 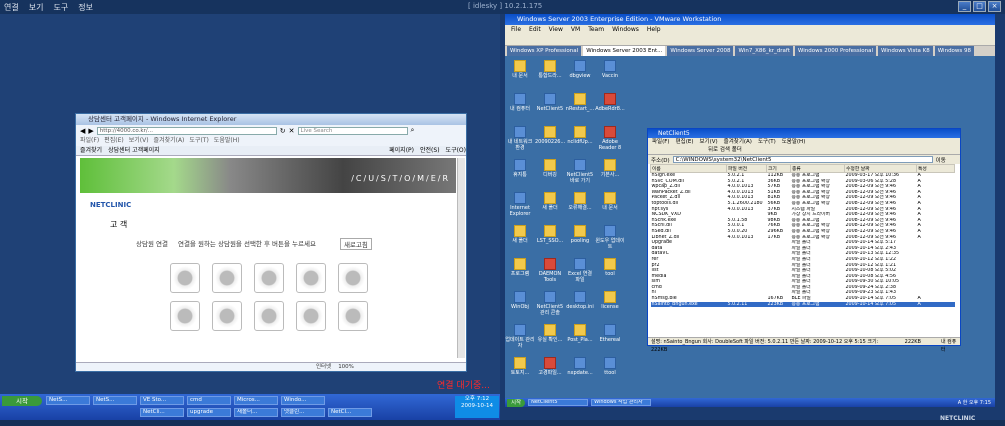 What do you see at coordinates (346, 367) in the screenshot?
I see `ie-zoom: 100%` at bounding box center [346, 367].